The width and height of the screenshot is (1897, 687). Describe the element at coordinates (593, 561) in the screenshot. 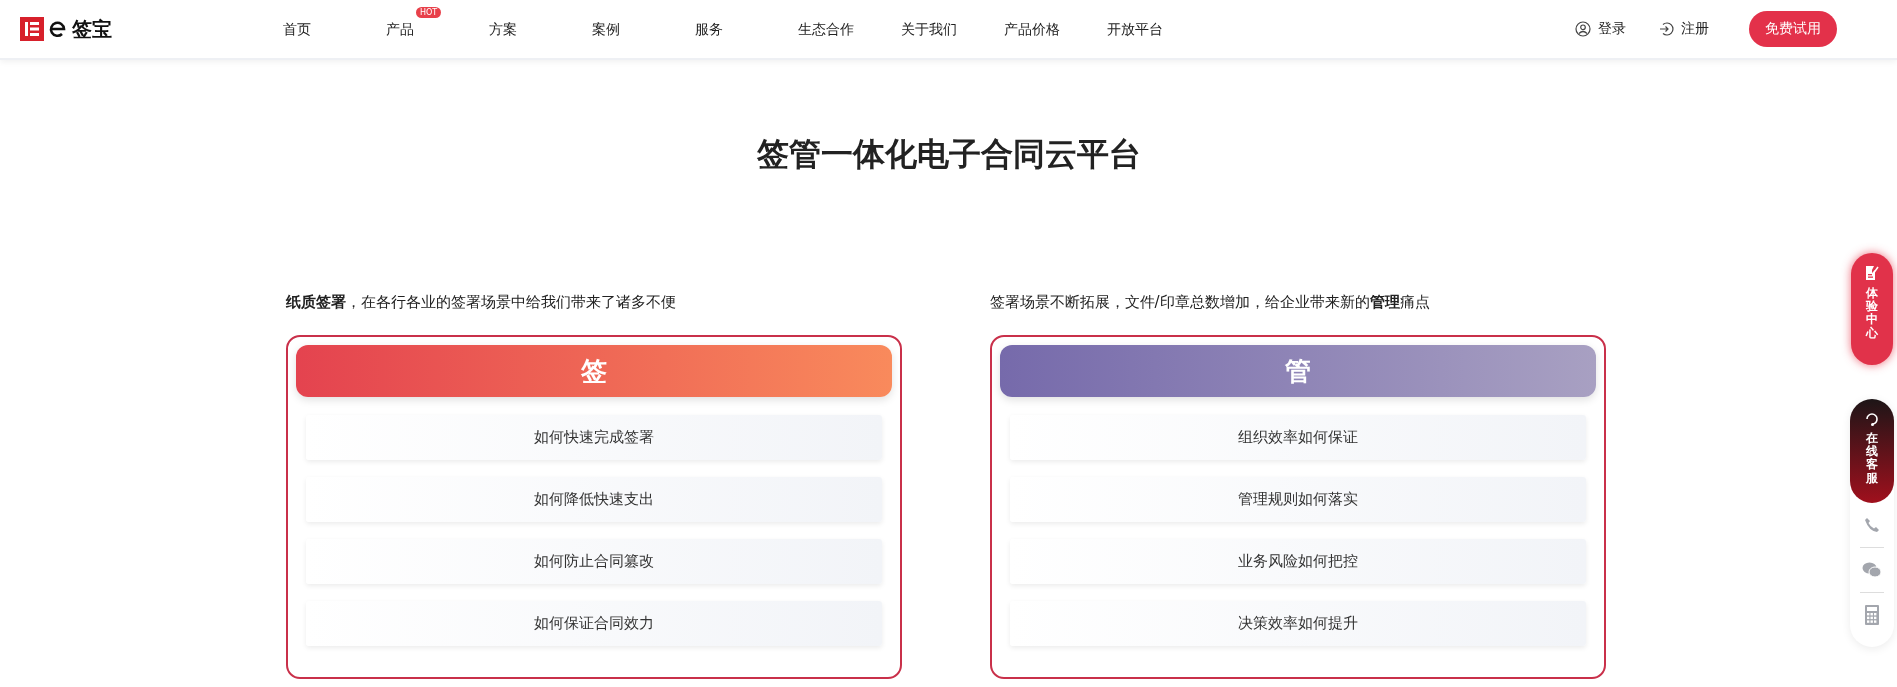

I see `question-item: 如何防止合同篡改` at that location.